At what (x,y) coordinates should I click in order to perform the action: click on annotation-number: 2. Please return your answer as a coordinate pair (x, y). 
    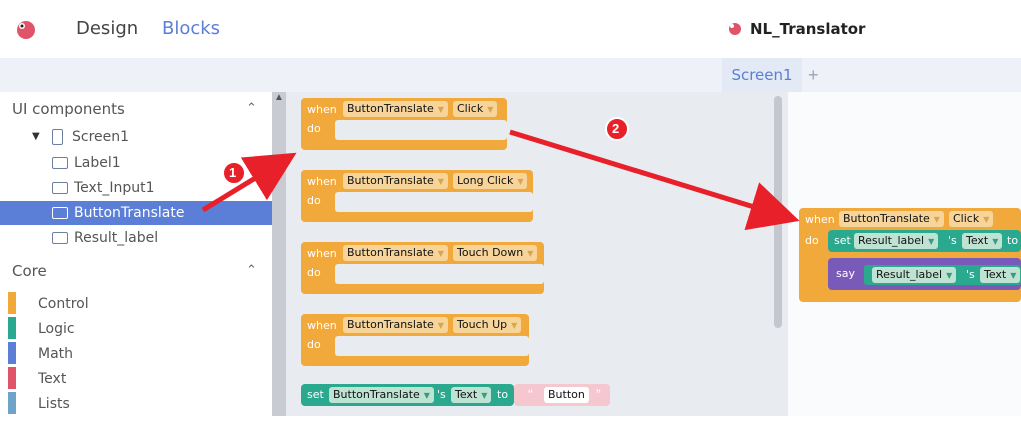
    Looking at the image, I should click on (616, 128).